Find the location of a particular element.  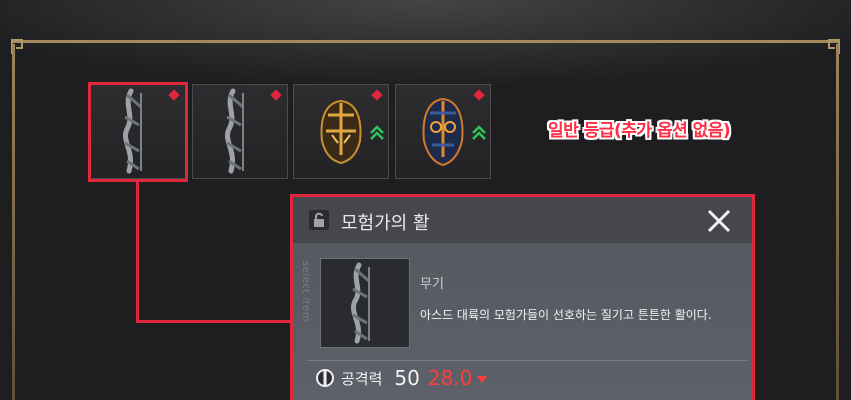

selected-slot-highlight is located at coordinates (138, 132).